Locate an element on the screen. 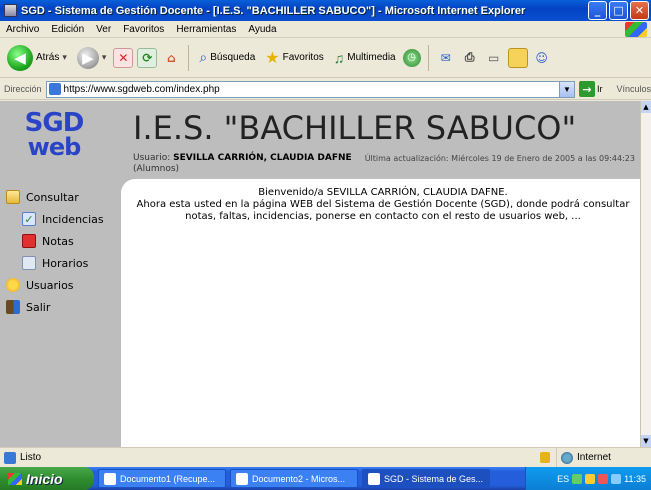 This screenshot has height=490, width=651. search-button: ⌕ Búsqueda is located at coordinates (227, 57).